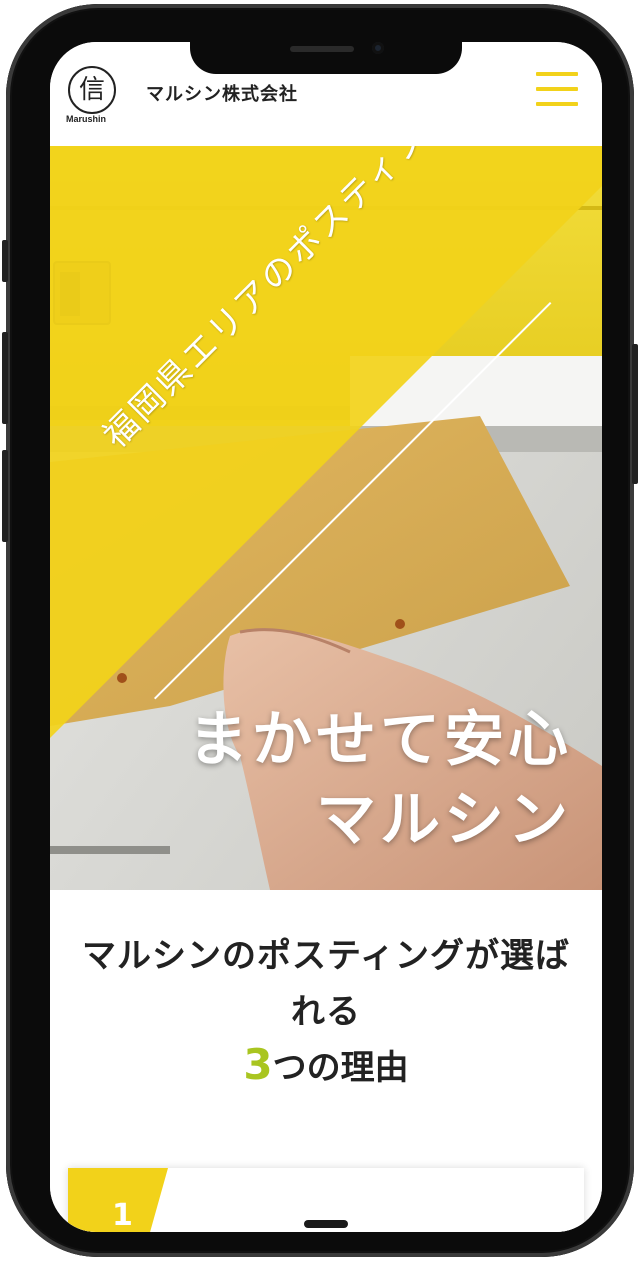 The height and width of the screenshot is (1261, 640). I want to click on reasons-subtitle-text: つの理由, so click(340, 1068).